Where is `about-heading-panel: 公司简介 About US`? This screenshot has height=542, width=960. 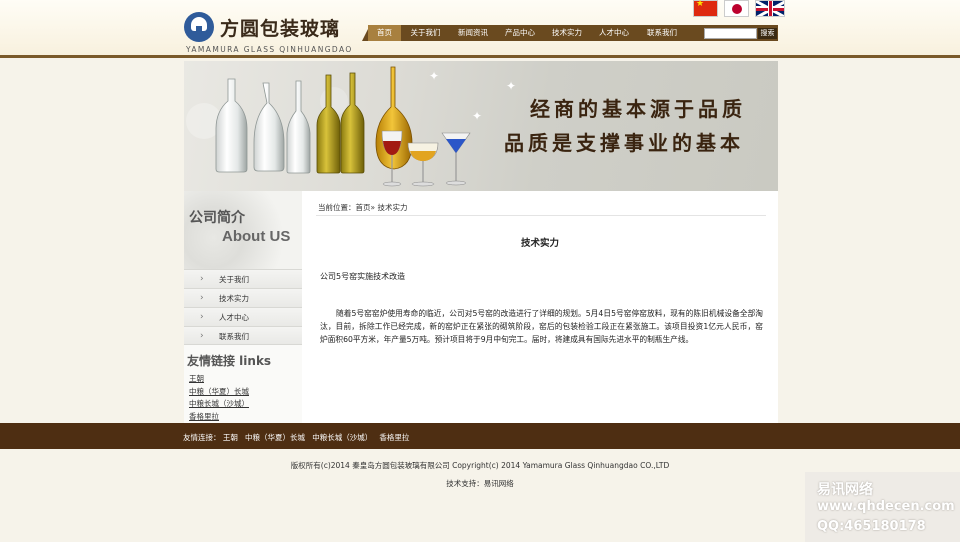 about-heading-panel: 公司简介 About US is located at coordinates (243, 230).